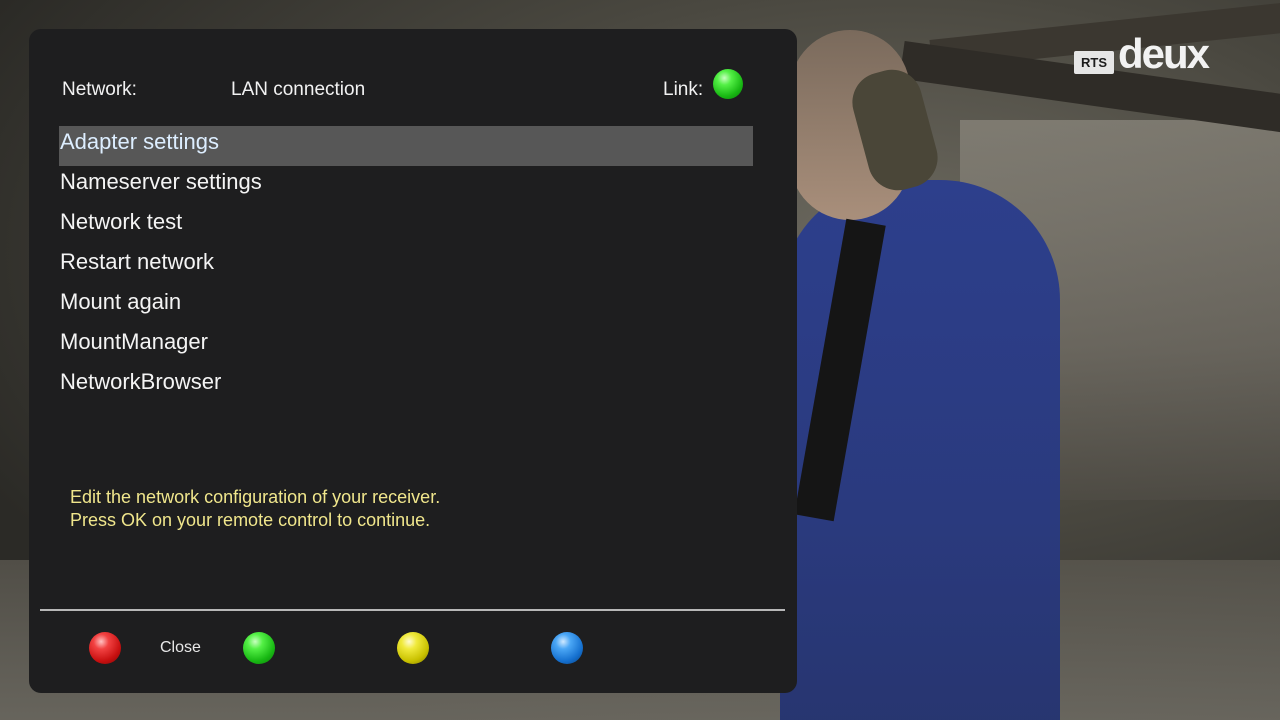 Image resolution: width=1280 pixels, height=720 pixels. I want to click on yellow-button-icon, so click(413, 648).